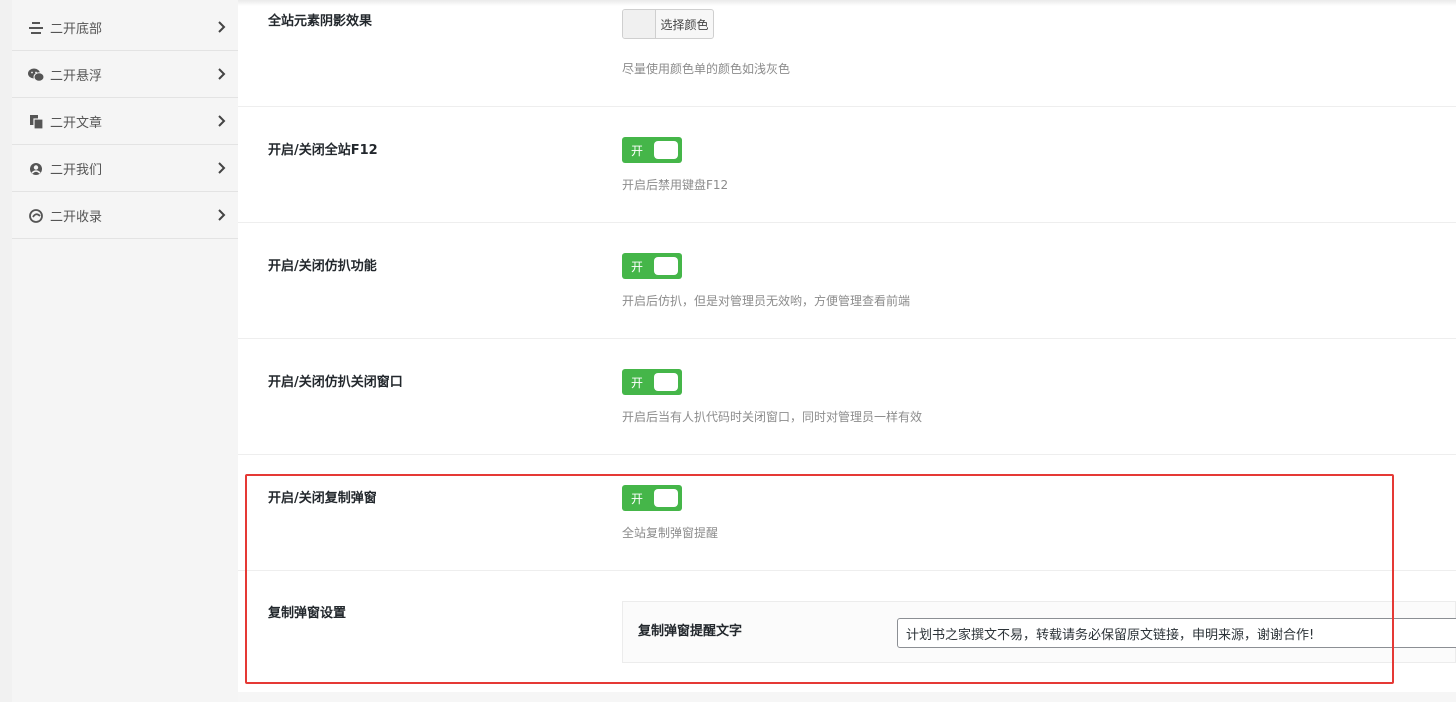 The width and height of the screenshot is (1456, 702). Describe the element at coordinates (36, 122) in the screenshot. I see `copy-pages-icon` at that location.